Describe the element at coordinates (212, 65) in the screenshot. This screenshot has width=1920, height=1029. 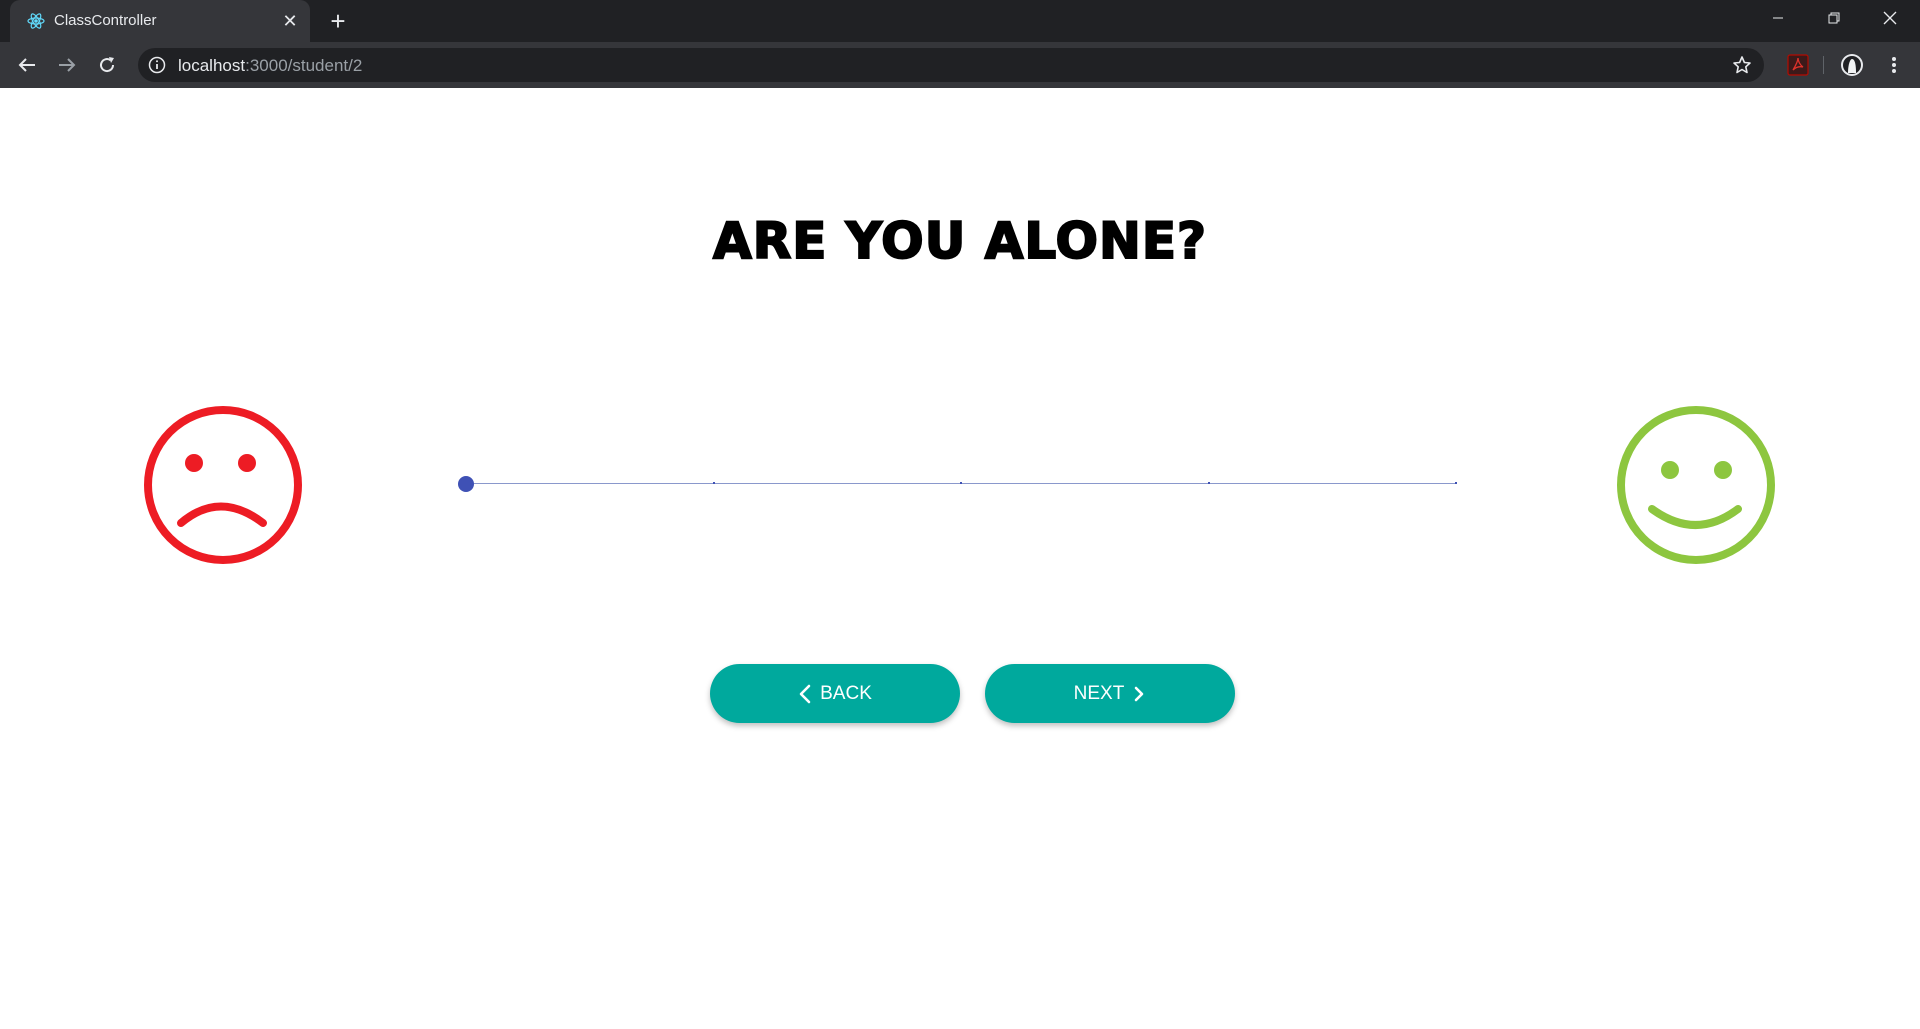
I see `url-host: localhost` at that location.